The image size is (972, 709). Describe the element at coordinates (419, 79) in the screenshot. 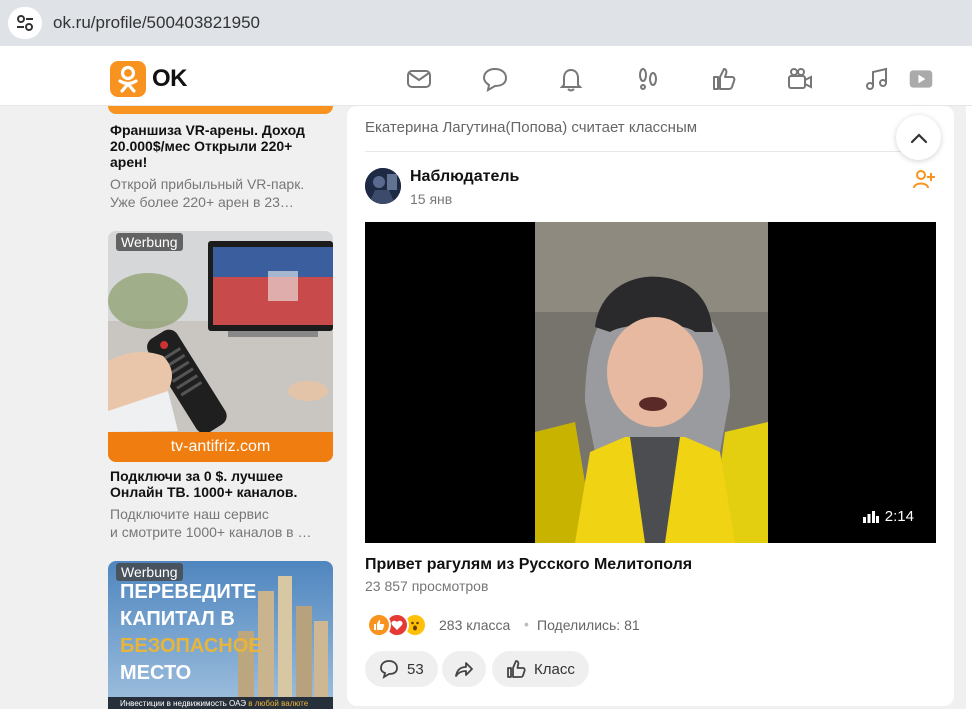

I see `mail-icon` at that location.